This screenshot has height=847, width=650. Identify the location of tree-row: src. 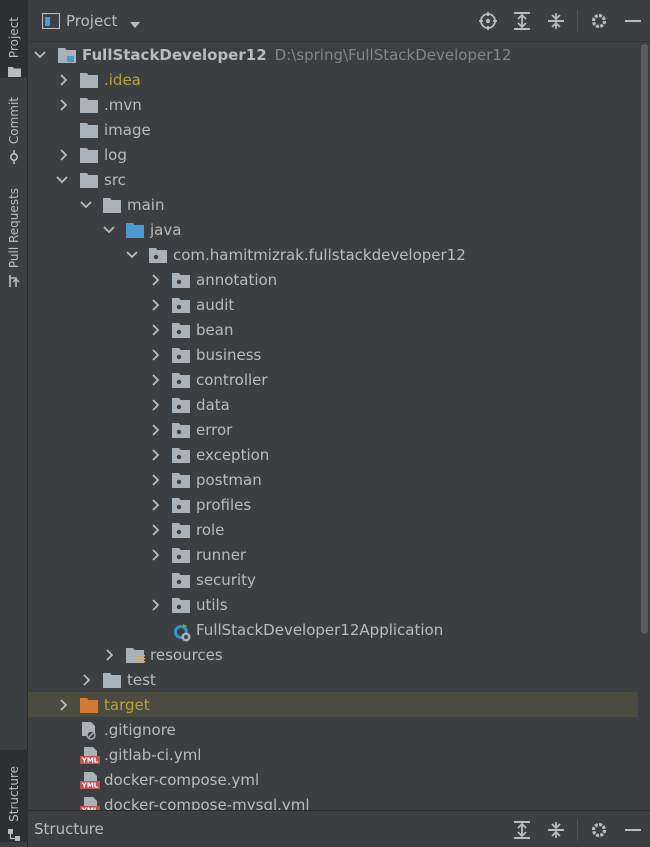
(333, 179).